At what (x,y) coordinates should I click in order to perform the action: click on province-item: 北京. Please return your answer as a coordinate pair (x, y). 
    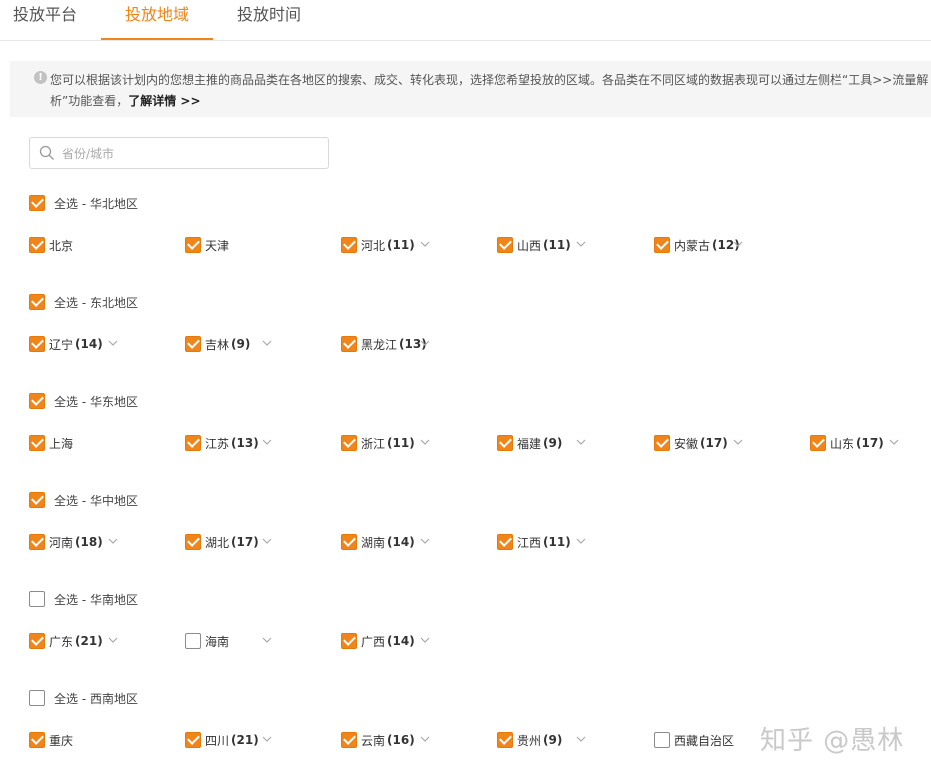
    Looking at the image, I should click on (51, 245).